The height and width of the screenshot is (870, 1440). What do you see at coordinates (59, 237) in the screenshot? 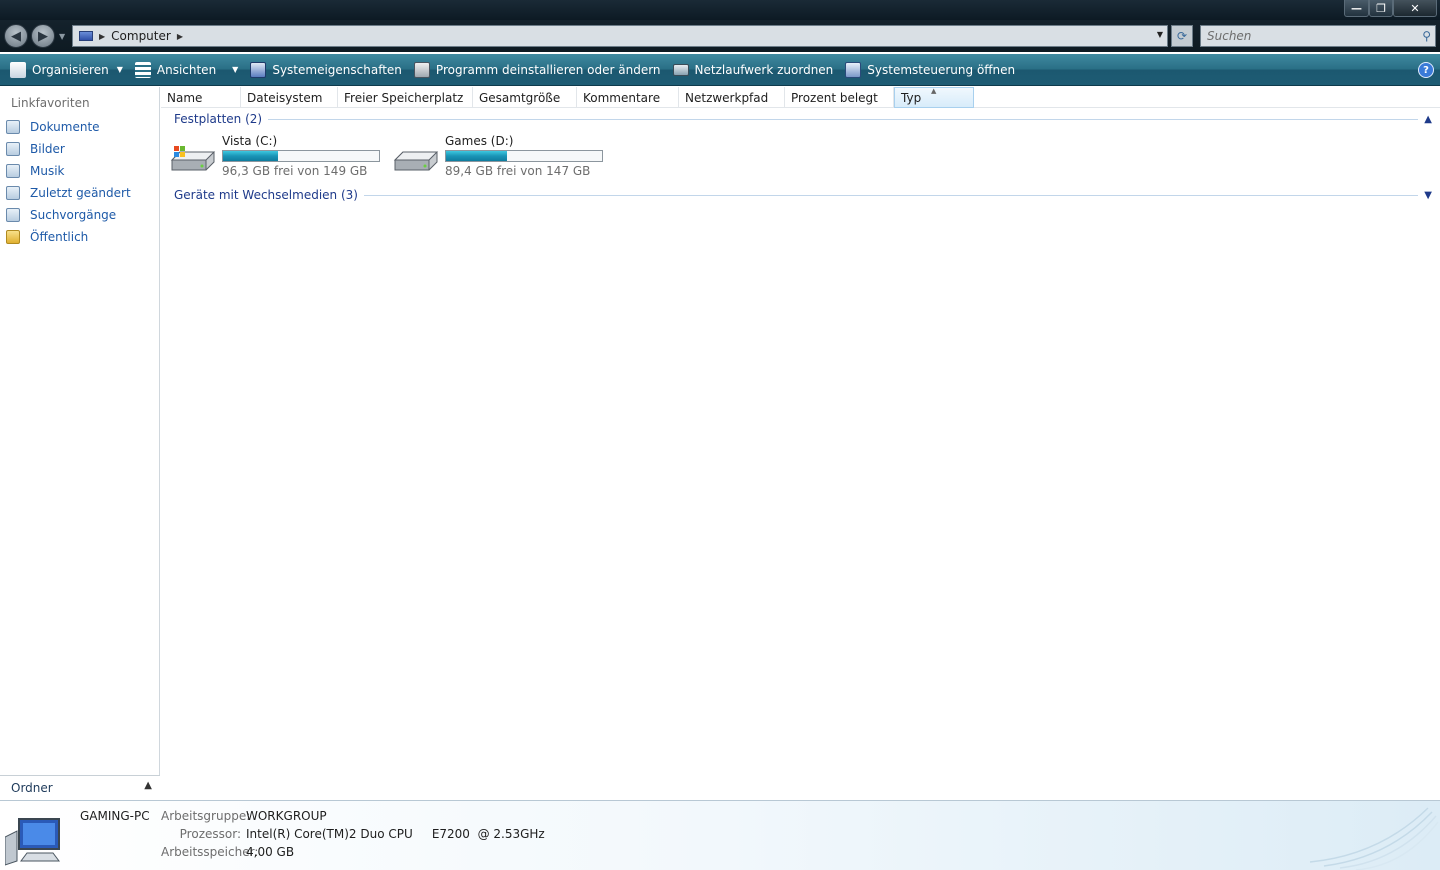
I see `nav-item-label: Öffentlich` at bounding box center [59, 237].